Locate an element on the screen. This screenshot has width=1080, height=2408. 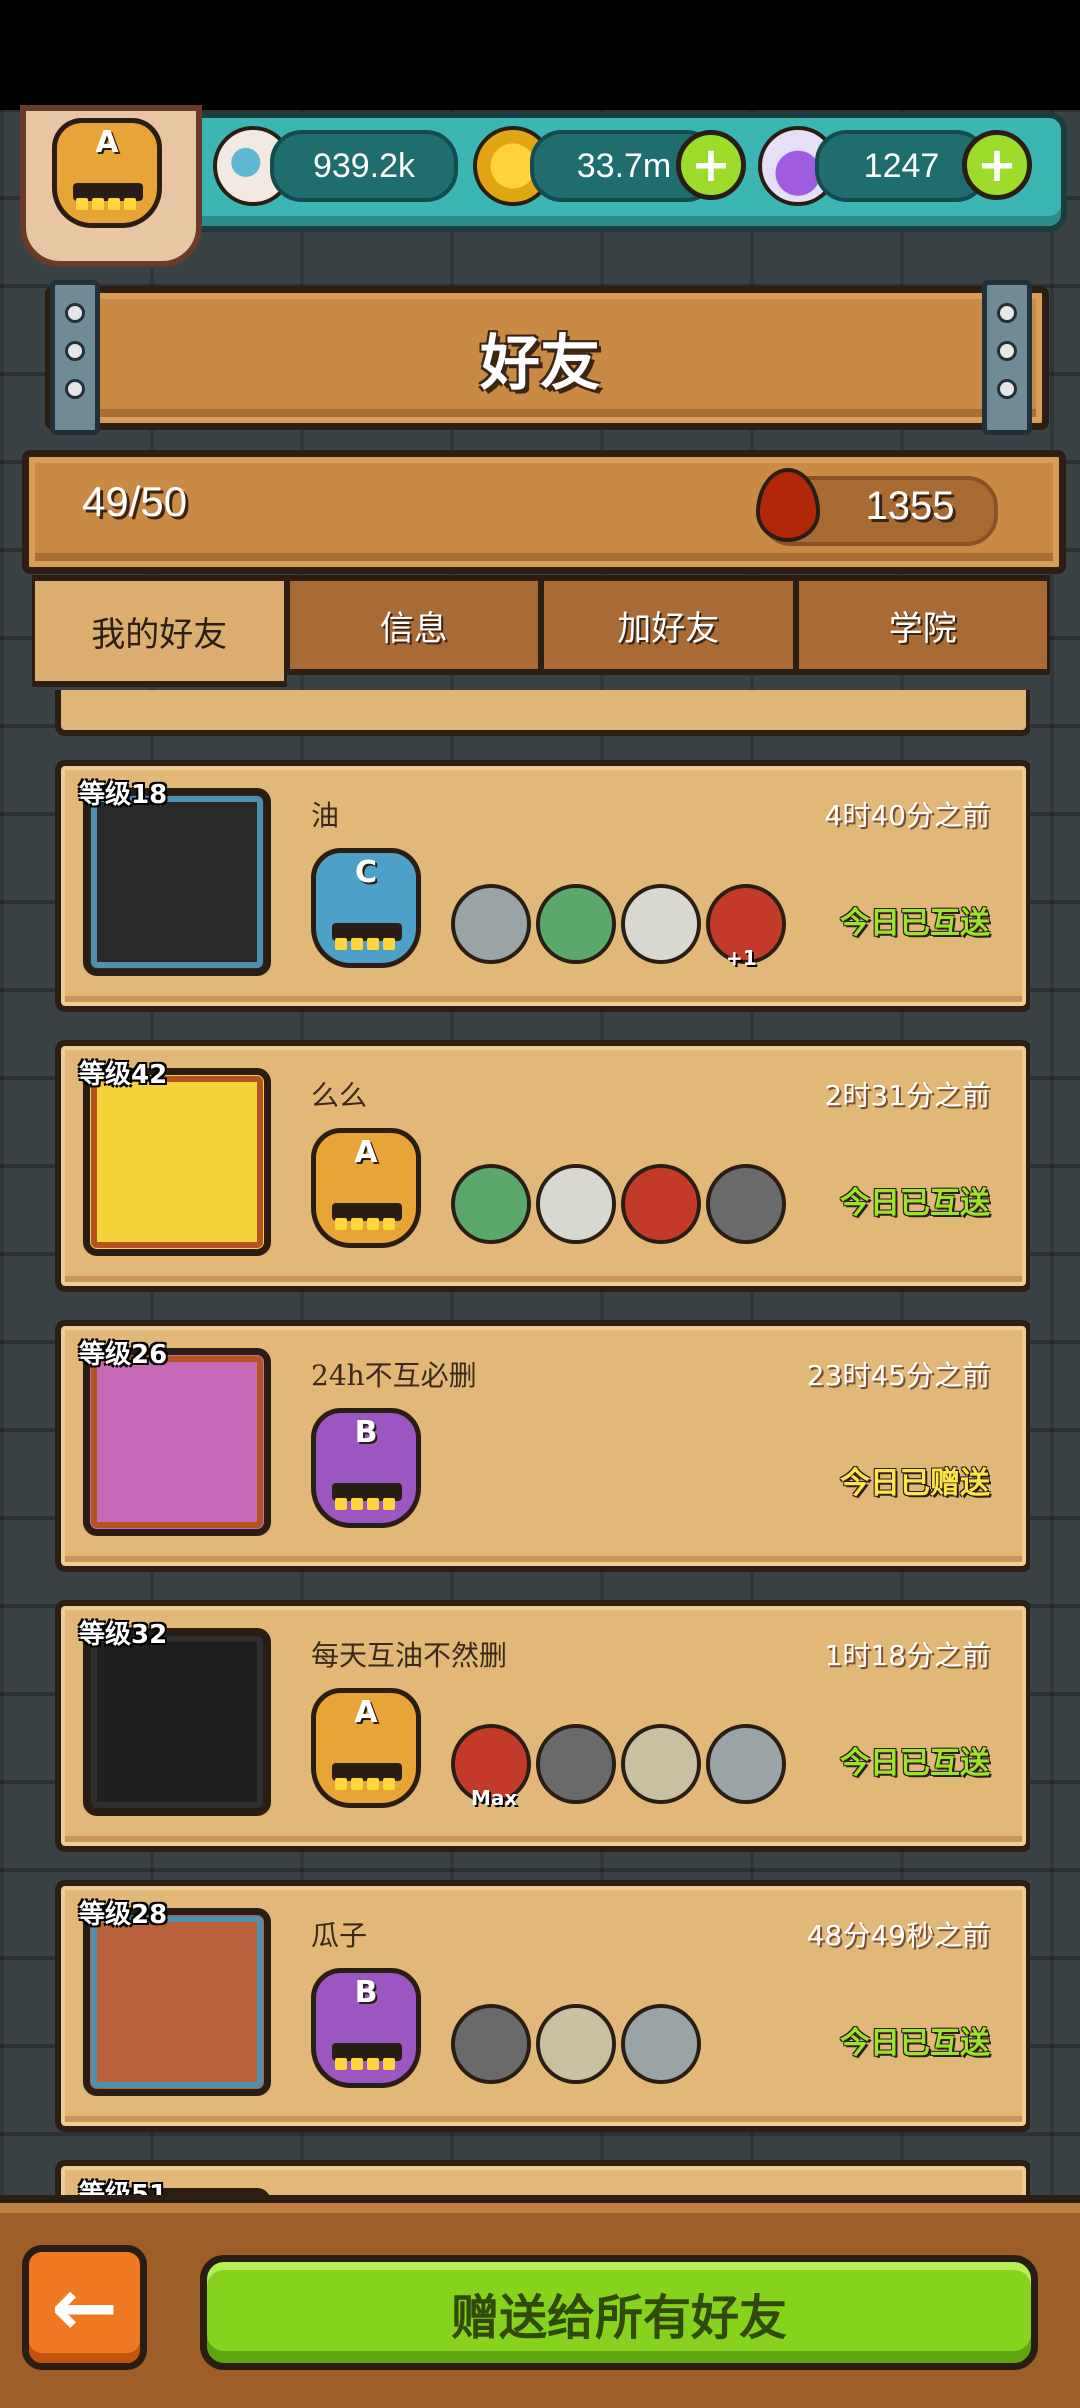
friend-card: 等级26 24h不互必删 23时45分之前今日已赠送 B is located at coordinates (542, 1446).